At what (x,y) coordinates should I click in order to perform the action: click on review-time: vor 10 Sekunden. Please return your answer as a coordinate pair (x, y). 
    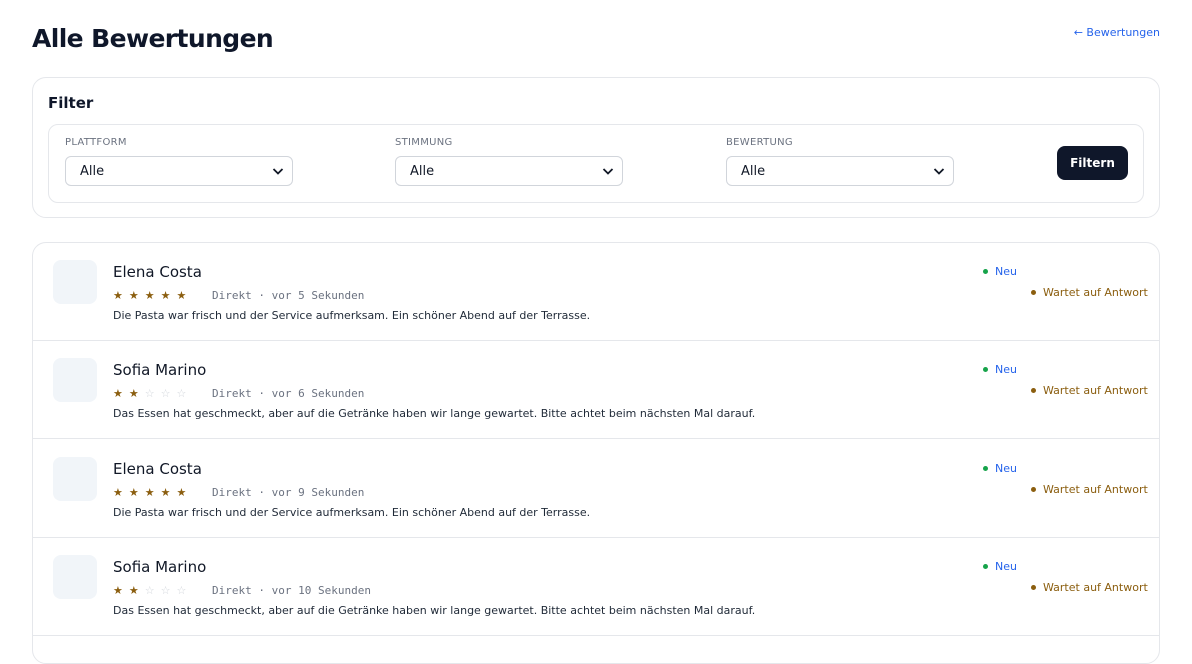
    Looking at the image, I should click on (321, 590).